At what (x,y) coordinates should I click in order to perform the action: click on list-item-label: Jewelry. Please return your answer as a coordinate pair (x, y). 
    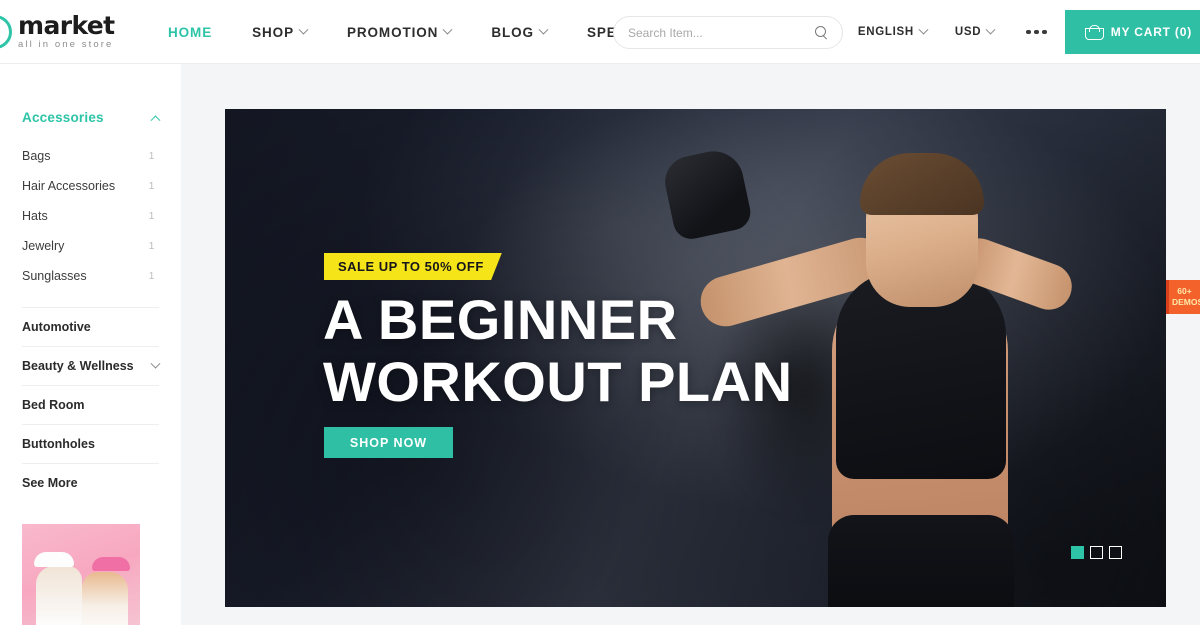
    Looking at the image, I should click on (43, 246).